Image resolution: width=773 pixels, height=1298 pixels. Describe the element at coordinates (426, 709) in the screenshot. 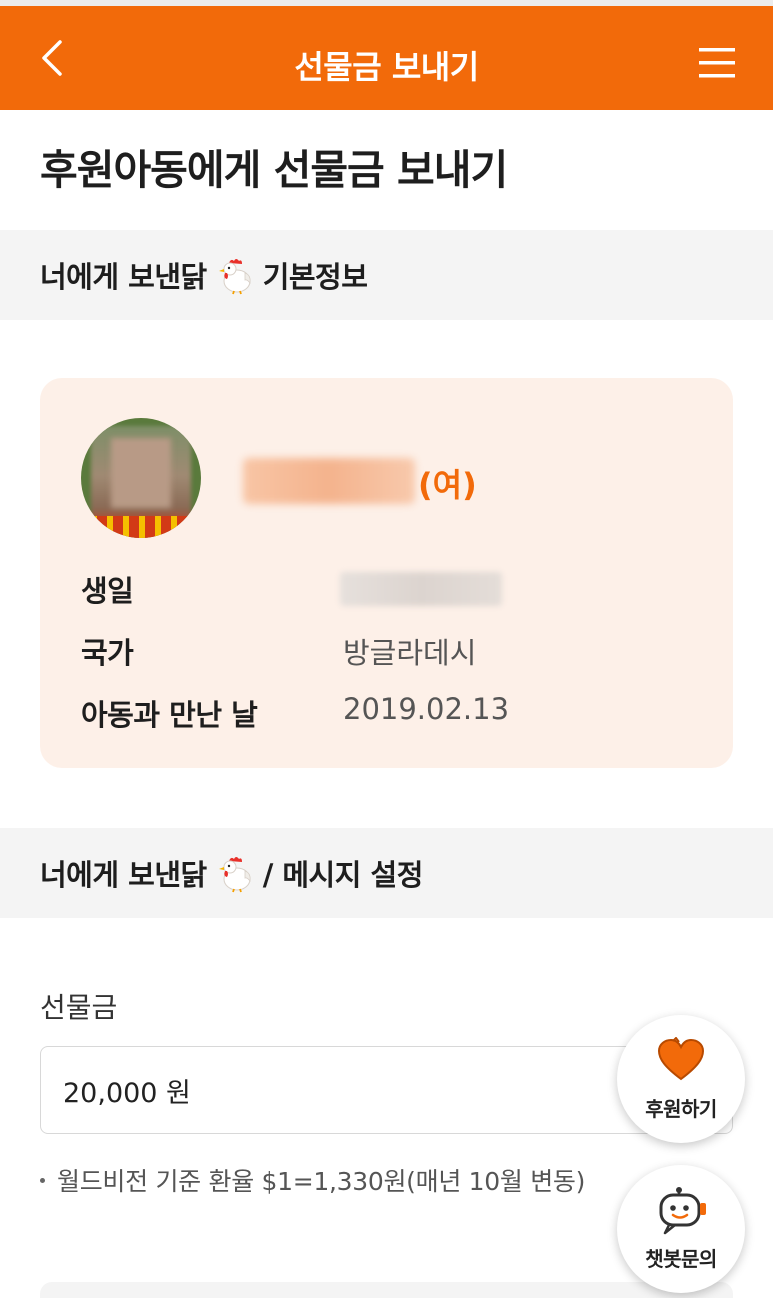

I see `met-date-value: 2019.02.13` at that location.